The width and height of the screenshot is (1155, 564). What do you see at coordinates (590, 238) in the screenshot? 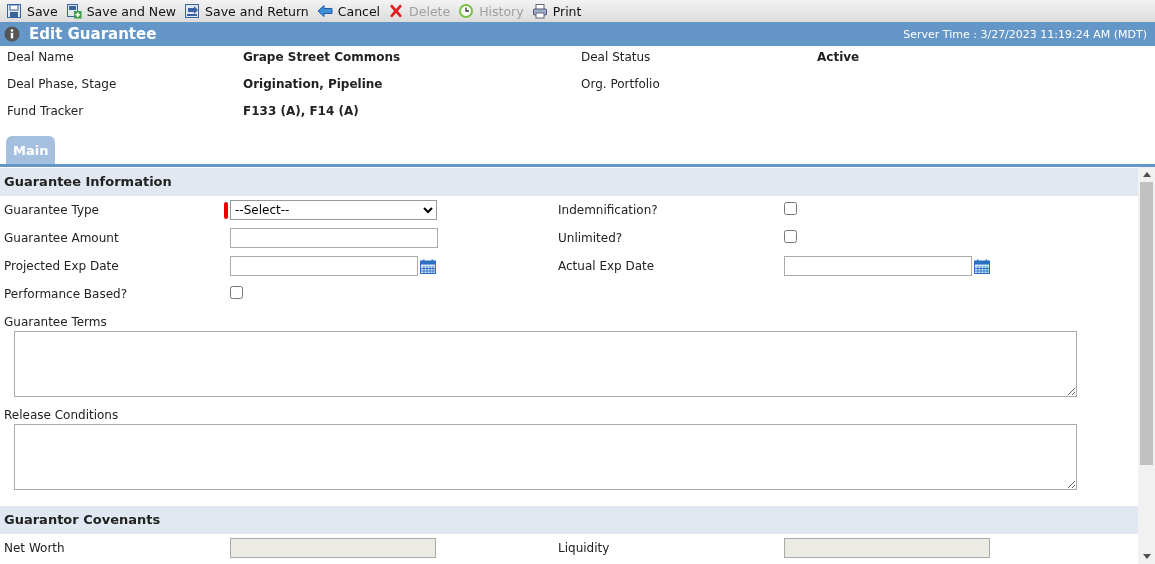
I see `field-label: Unlimited?` at bounding box center [590, 238].